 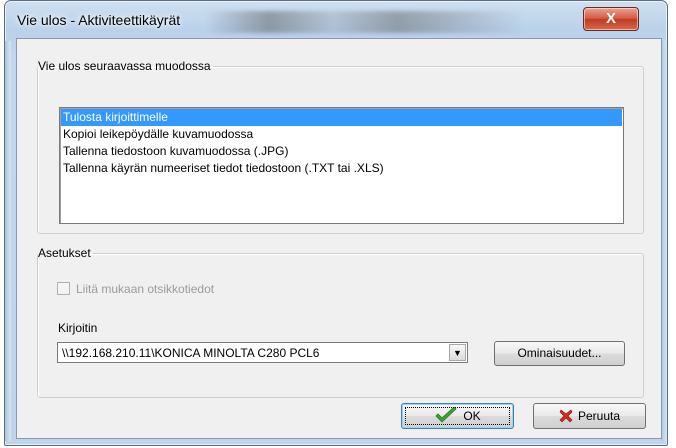 I want to click on export-format-legend: Vie ulos seuraavassa muodossa, so click(x=124, y=66).